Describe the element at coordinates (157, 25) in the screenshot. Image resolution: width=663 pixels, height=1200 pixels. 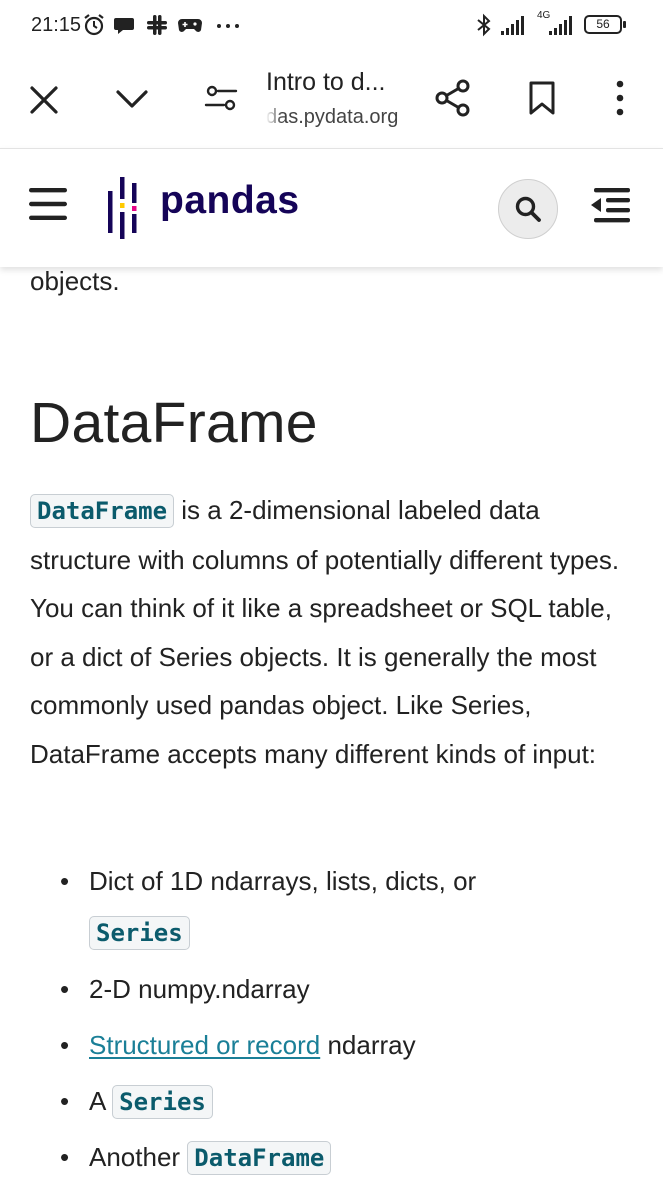
I see `slack-icon` at that location.